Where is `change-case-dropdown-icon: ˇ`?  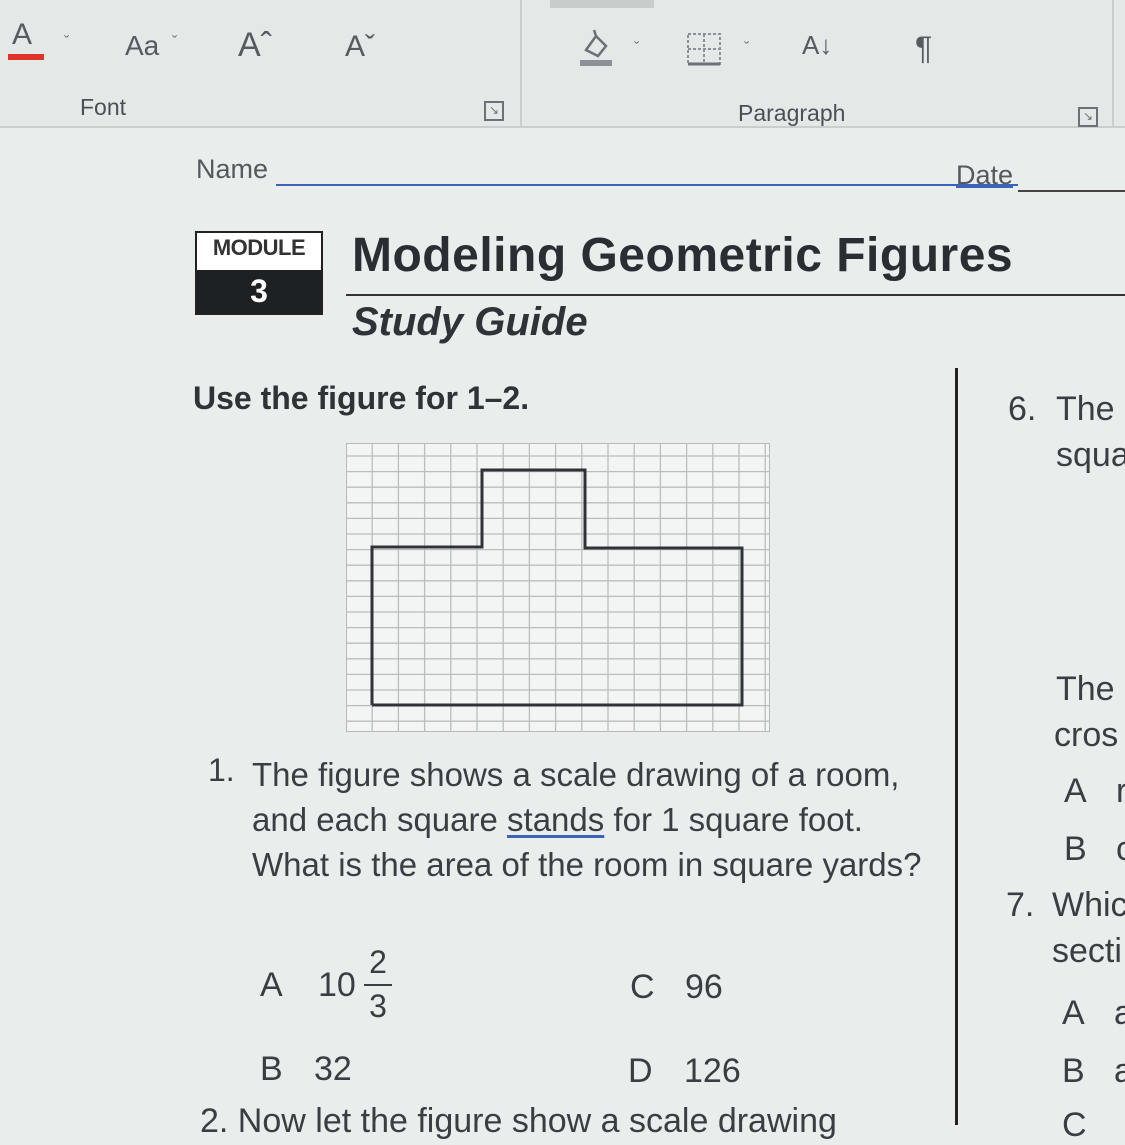
change-case-dropdown-icon: ˇ is located at coordinates (174, 43).